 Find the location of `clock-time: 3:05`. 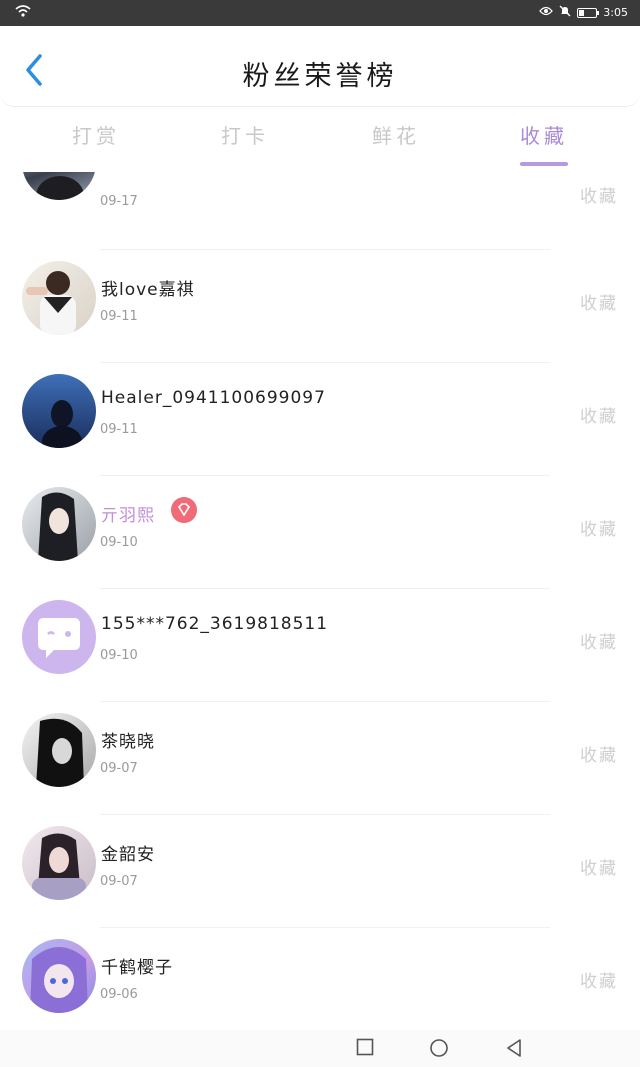

clock-time: 3:05 is located at coordinates (615, 12).